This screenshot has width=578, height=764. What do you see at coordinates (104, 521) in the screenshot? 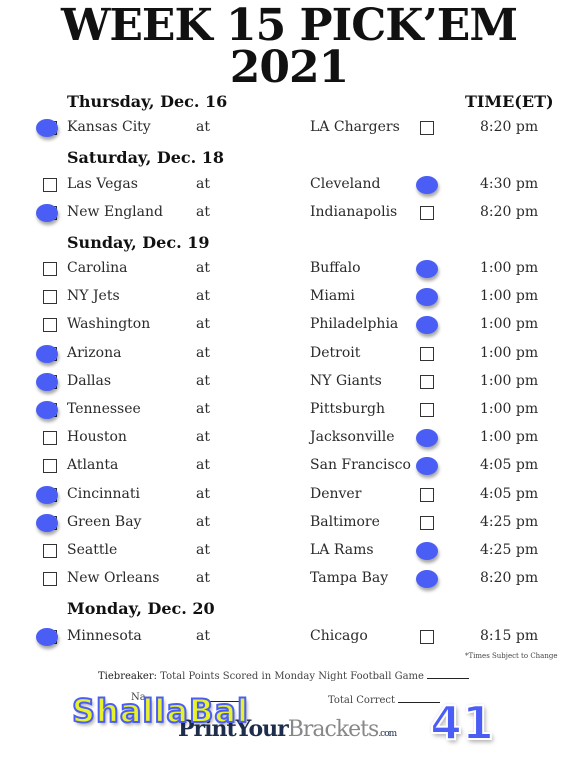
I see `away-team: Green Bay` at bounding box center [104, 521].